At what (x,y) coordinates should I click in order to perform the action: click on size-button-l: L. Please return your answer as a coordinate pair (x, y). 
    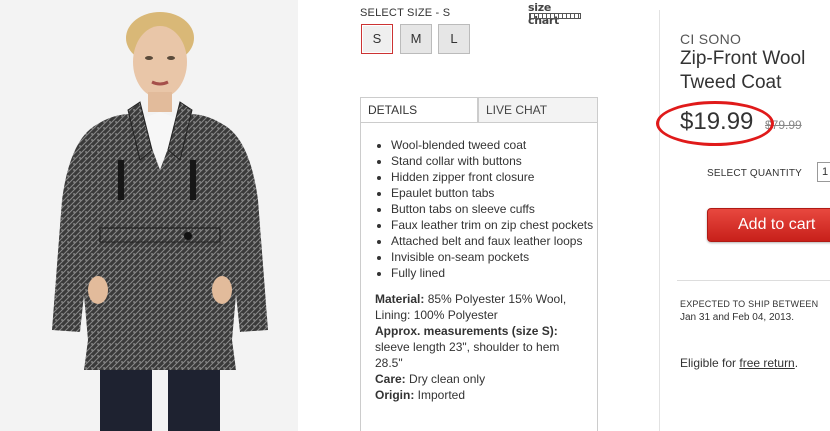
    Looking at the image, I should click on (454, 39).